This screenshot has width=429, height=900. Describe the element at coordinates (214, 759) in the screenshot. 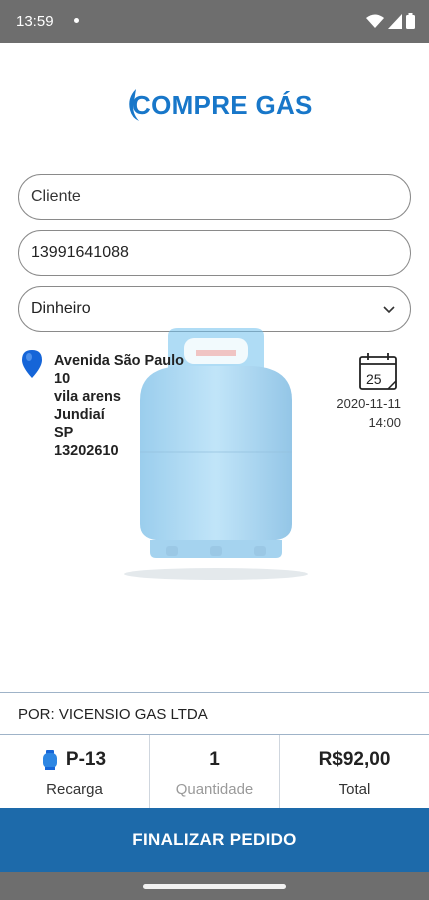

I see `quantity-value: 1` at that location.